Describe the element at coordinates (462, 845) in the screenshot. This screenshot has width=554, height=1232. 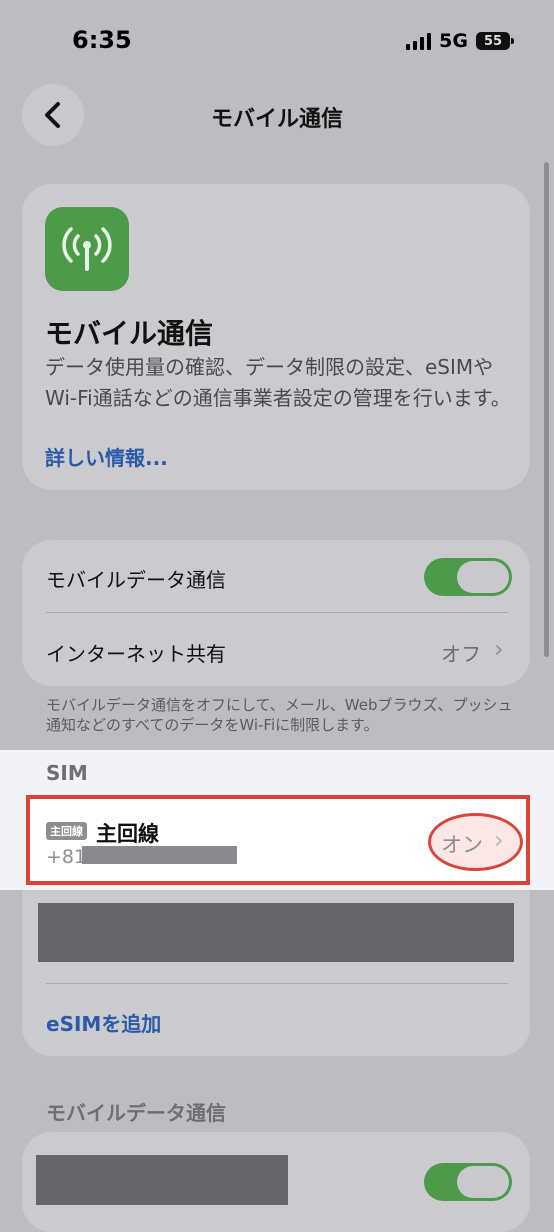
I see `line-status: オン` at that location.